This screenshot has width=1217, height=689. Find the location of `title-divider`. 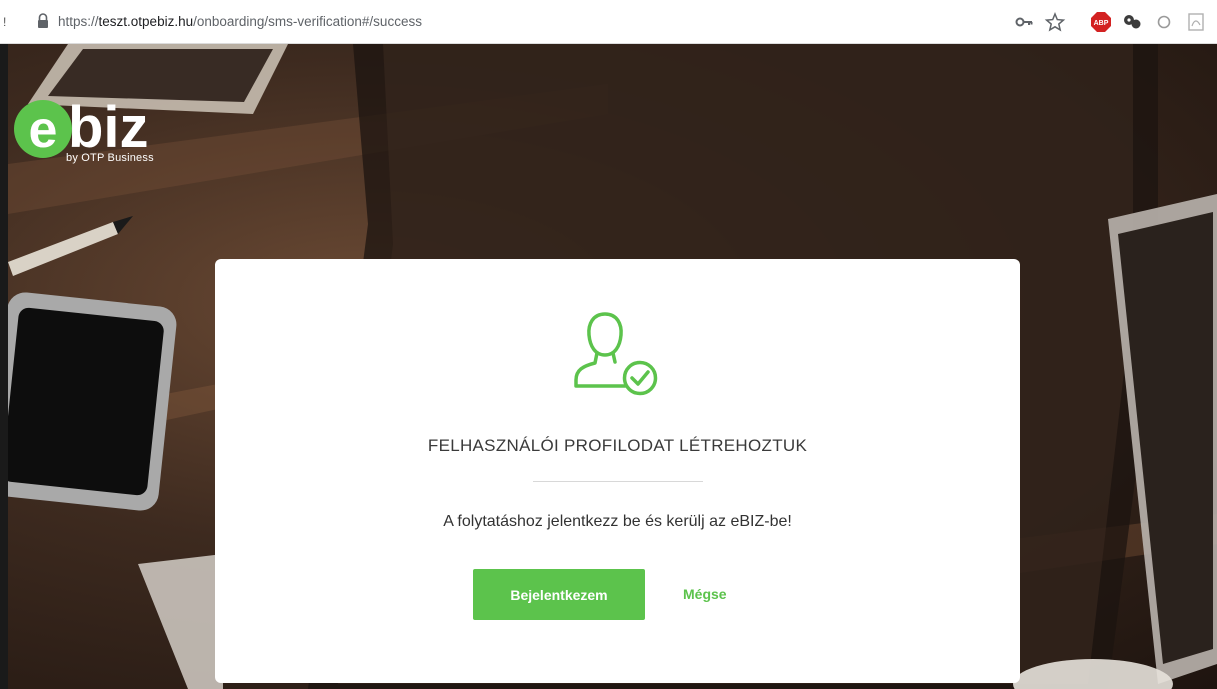

title-divider is located at coordinates (618, 481).